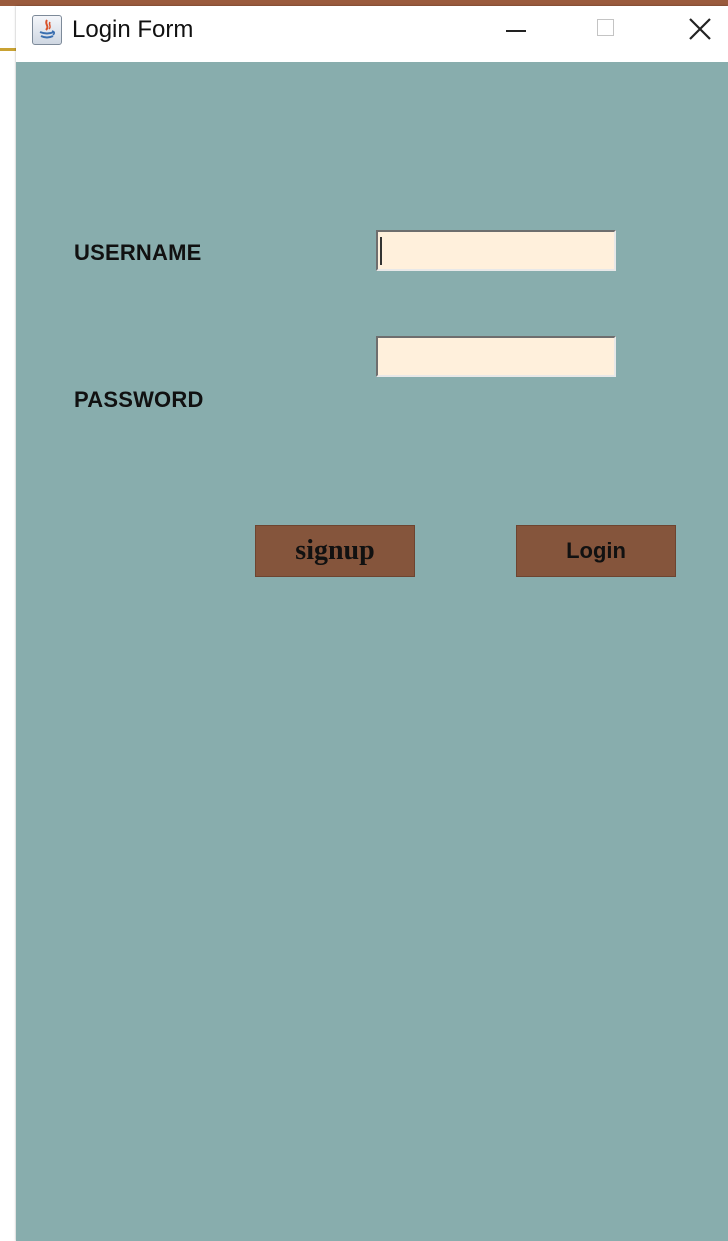 The height and width of the screenshot is (1241, 728). I want to click on java-icon, so click(47, 30).